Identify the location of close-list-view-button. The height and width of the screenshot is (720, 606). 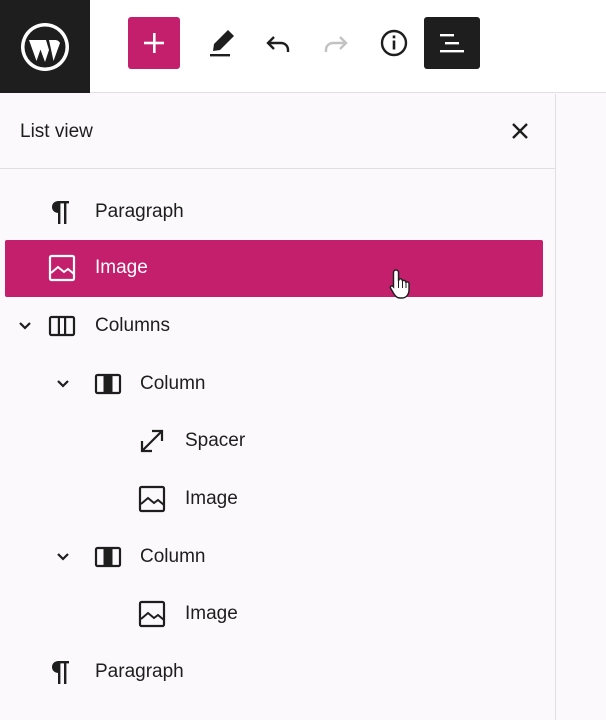
(520, 131).